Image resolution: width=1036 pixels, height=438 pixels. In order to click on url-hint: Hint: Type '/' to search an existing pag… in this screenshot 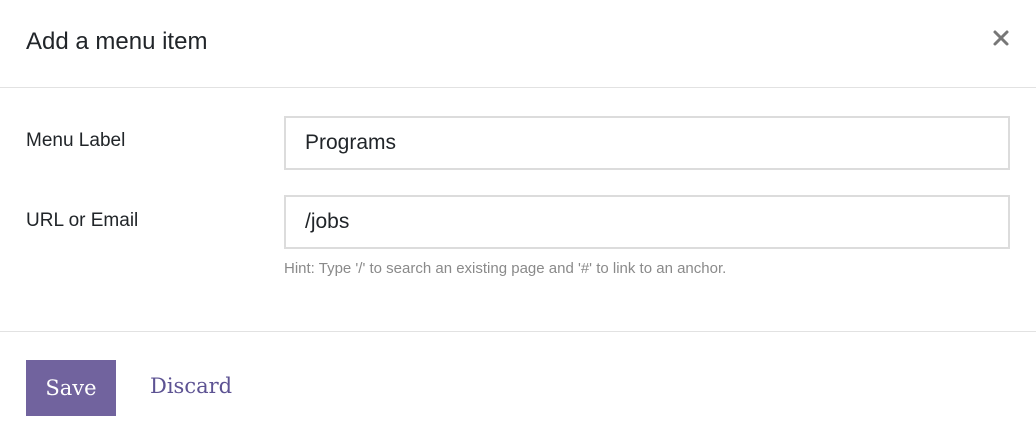, I will do `click(505, 268)`.